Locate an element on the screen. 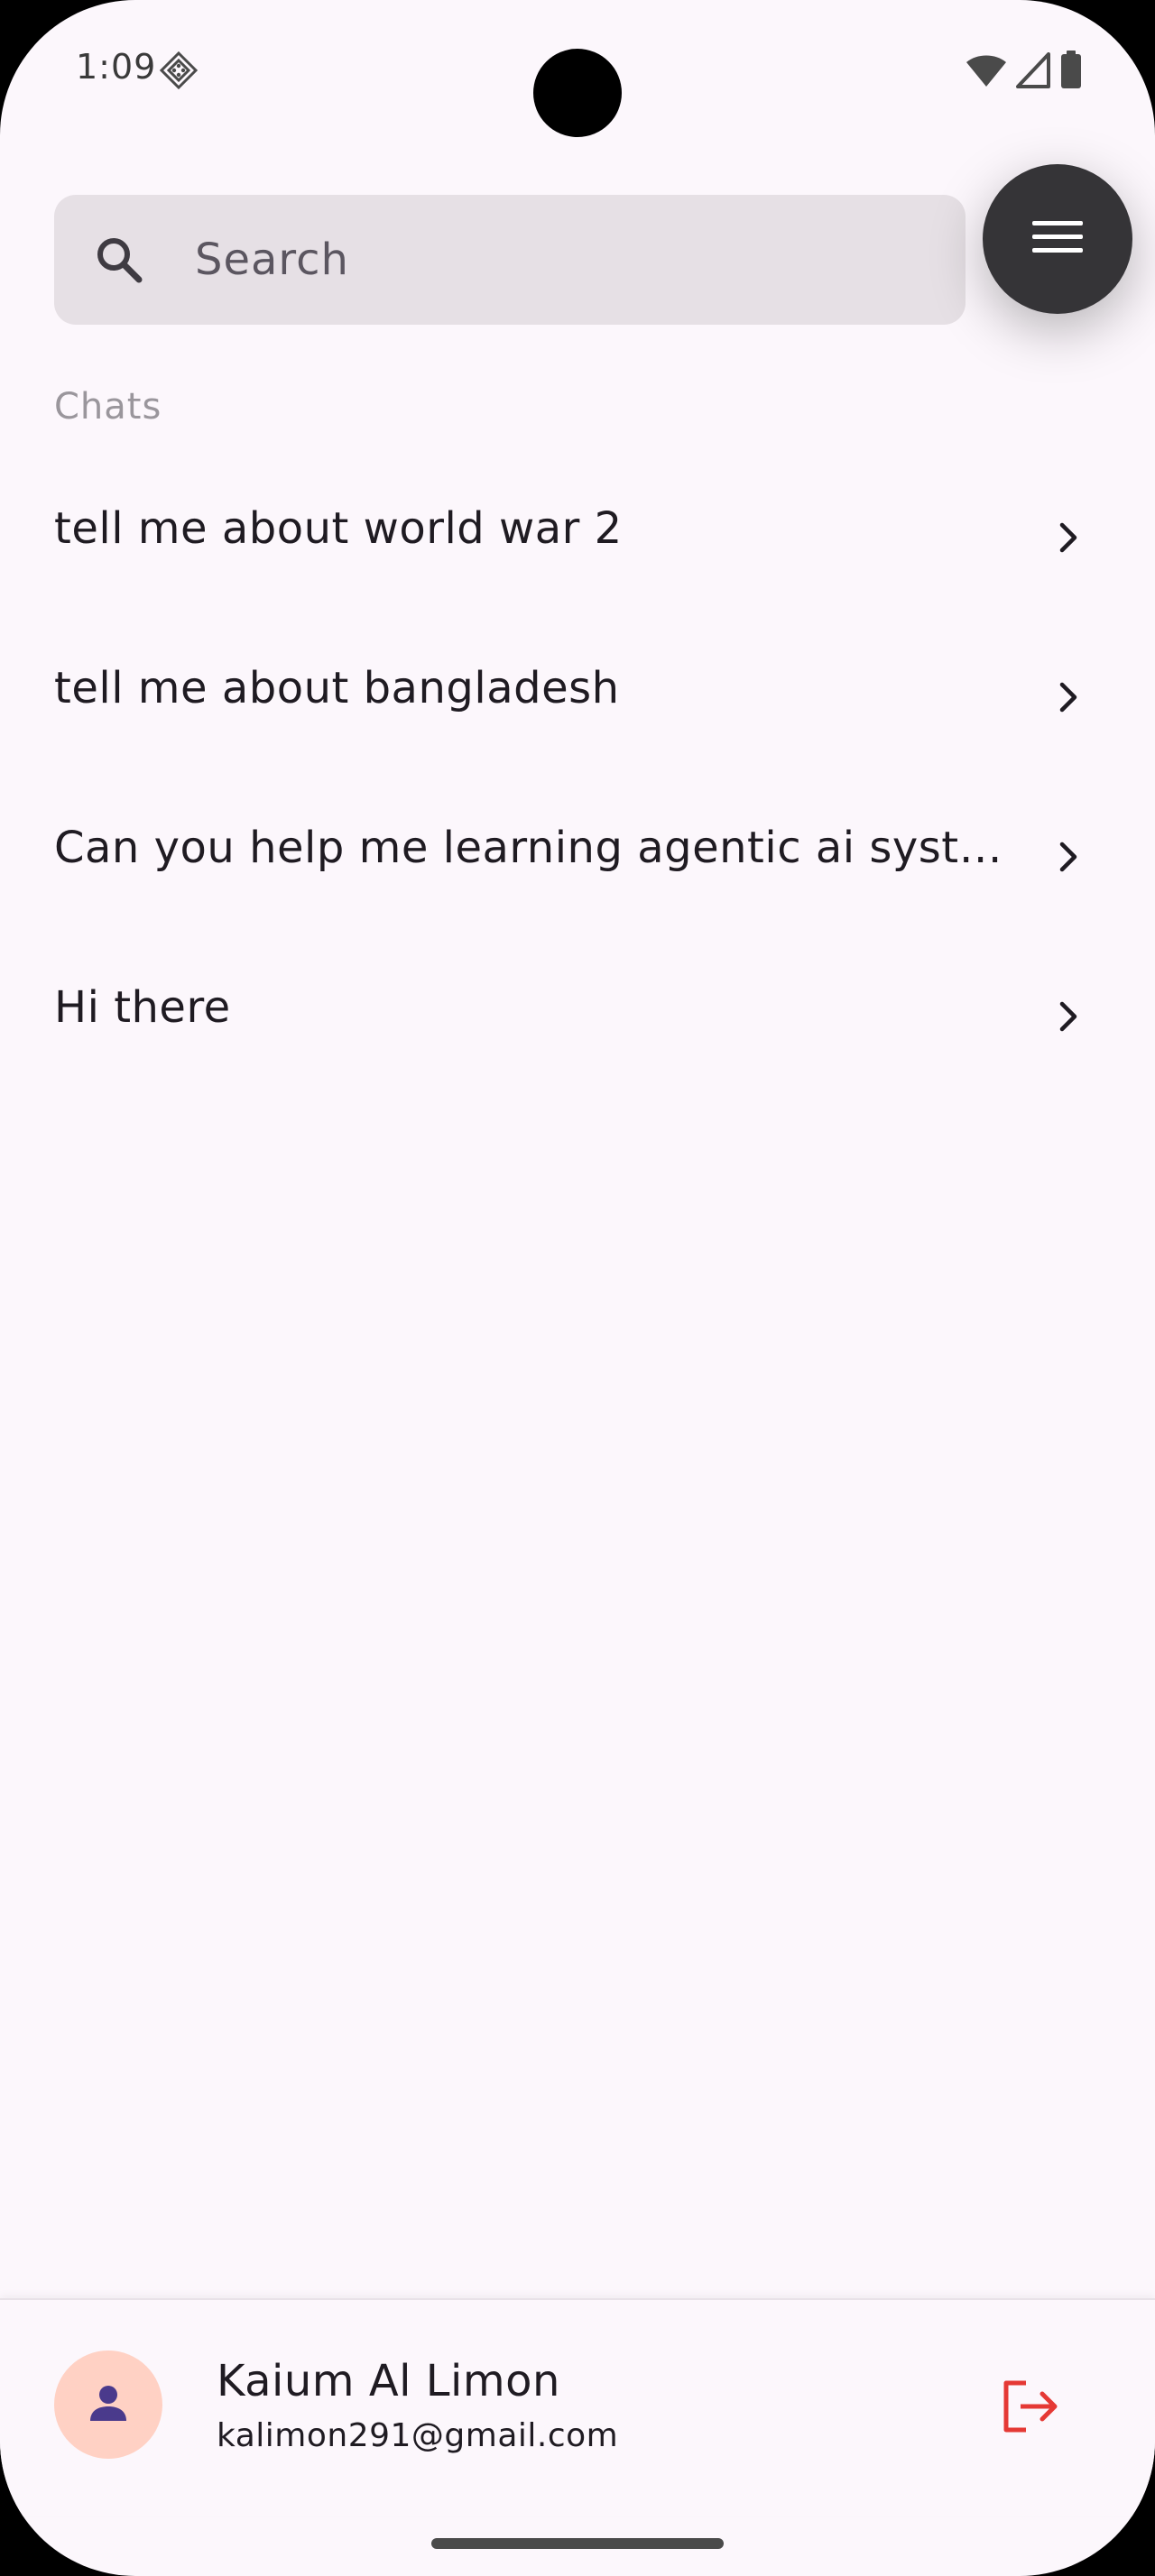 This screenshot has height=2576, width=1155. logout-icon is located at coordinates (1030, 2408).